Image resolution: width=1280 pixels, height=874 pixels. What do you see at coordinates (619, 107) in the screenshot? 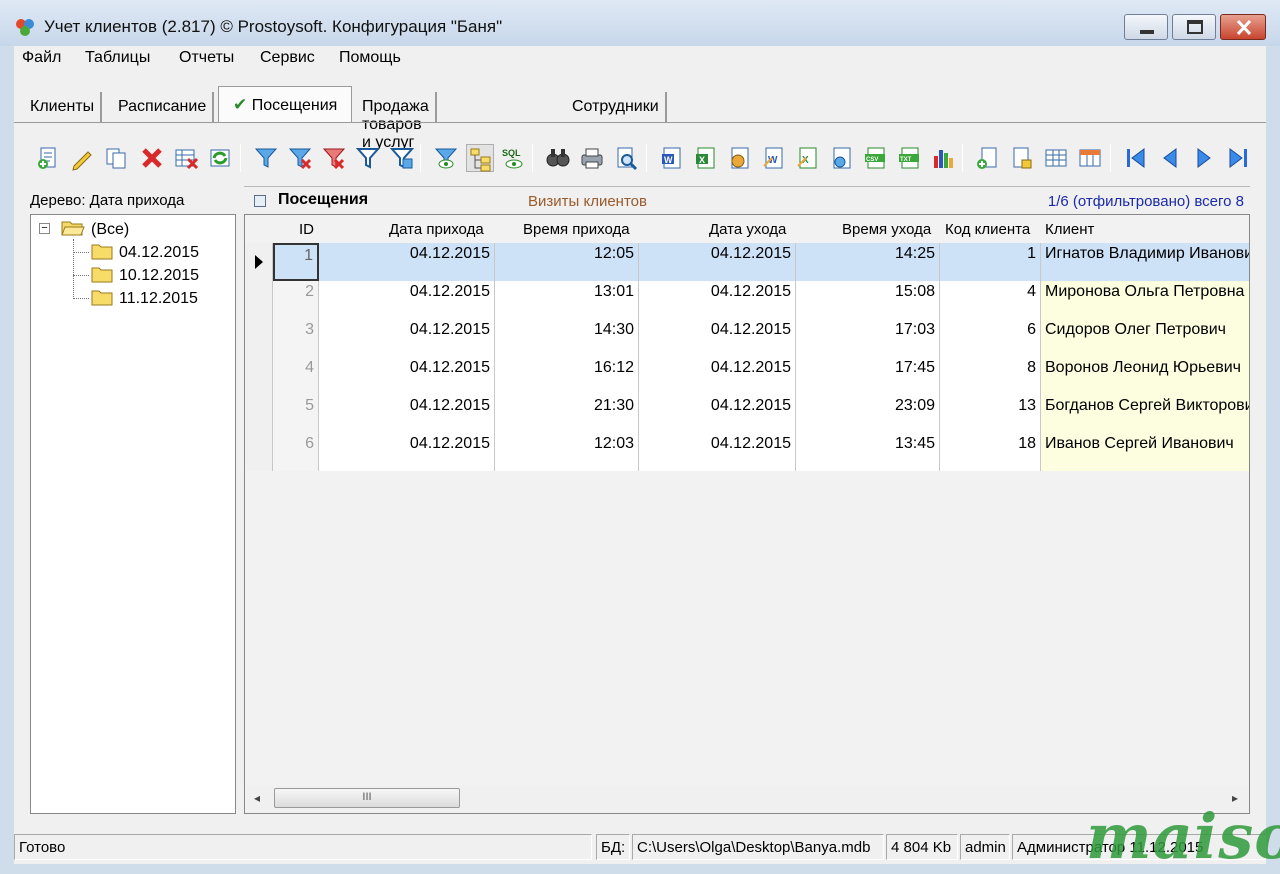
I see `tab-employees: Сотрудники` at bounding box center [619, 107].